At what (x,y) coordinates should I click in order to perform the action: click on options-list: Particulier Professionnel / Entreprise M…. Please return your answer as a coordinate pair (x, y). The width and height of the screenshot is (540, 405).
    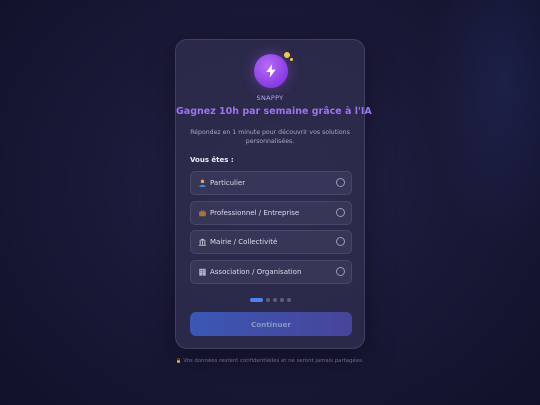
    Looking at the image, I should click on (271, 230).